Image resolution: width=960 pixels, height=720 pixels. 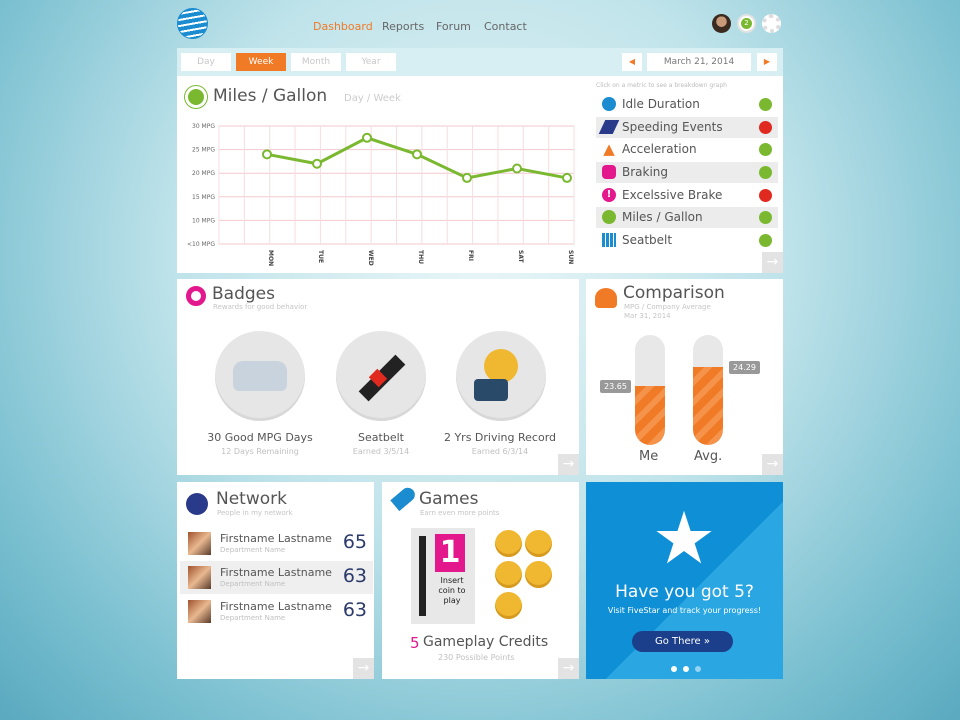 I want to click on avg-bar-track, so click(x=708, y=390).